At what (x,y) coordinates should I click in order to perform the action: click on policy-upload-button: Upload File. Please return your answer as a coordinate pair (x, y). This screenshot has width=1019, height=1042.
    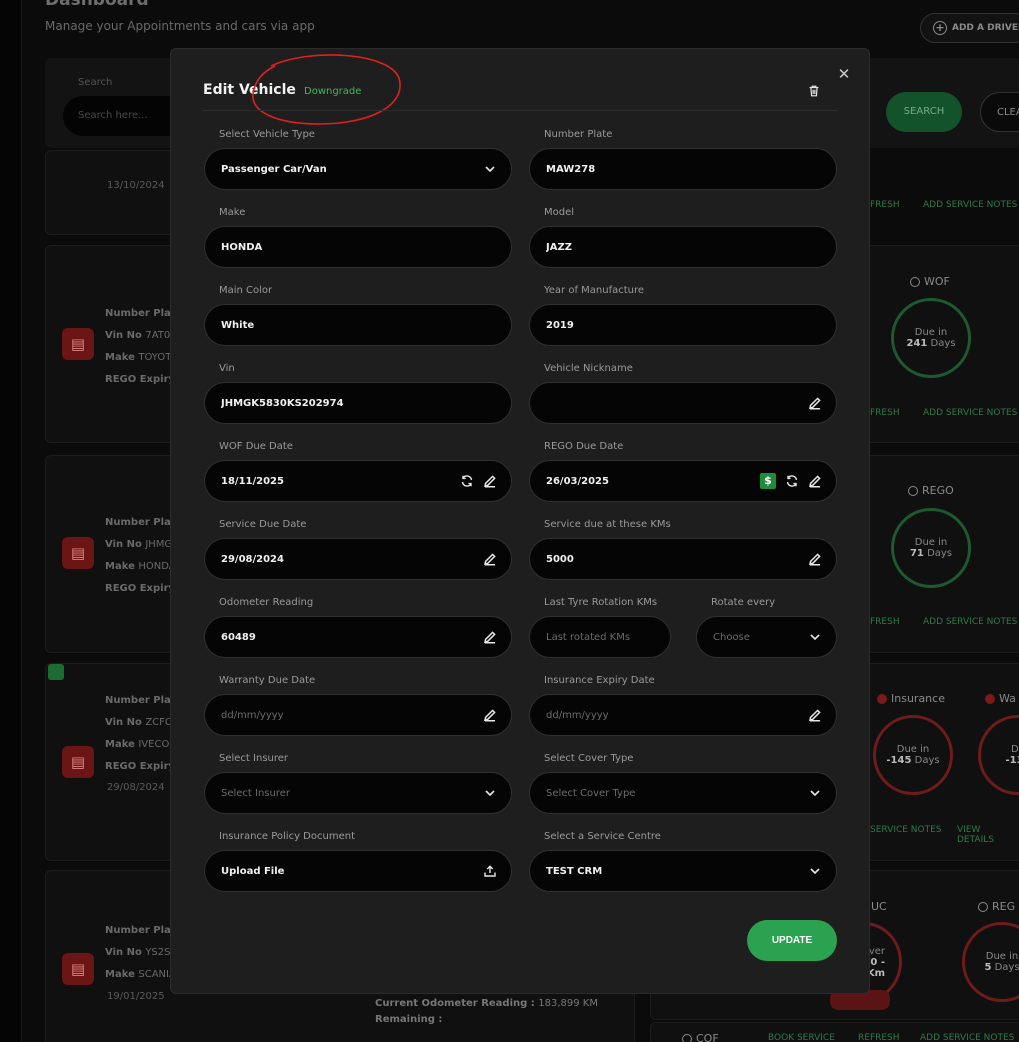
    Looking at the image, I should click on (358, 871).